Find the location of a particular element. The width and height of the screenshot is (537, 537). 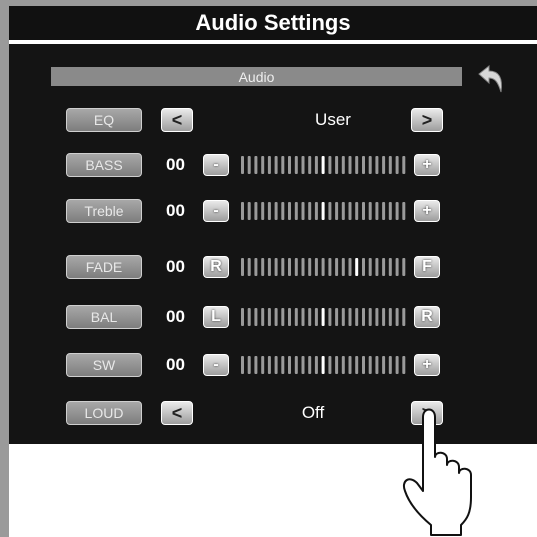

eq-prev-button: < is located at coordinates (177, 120).